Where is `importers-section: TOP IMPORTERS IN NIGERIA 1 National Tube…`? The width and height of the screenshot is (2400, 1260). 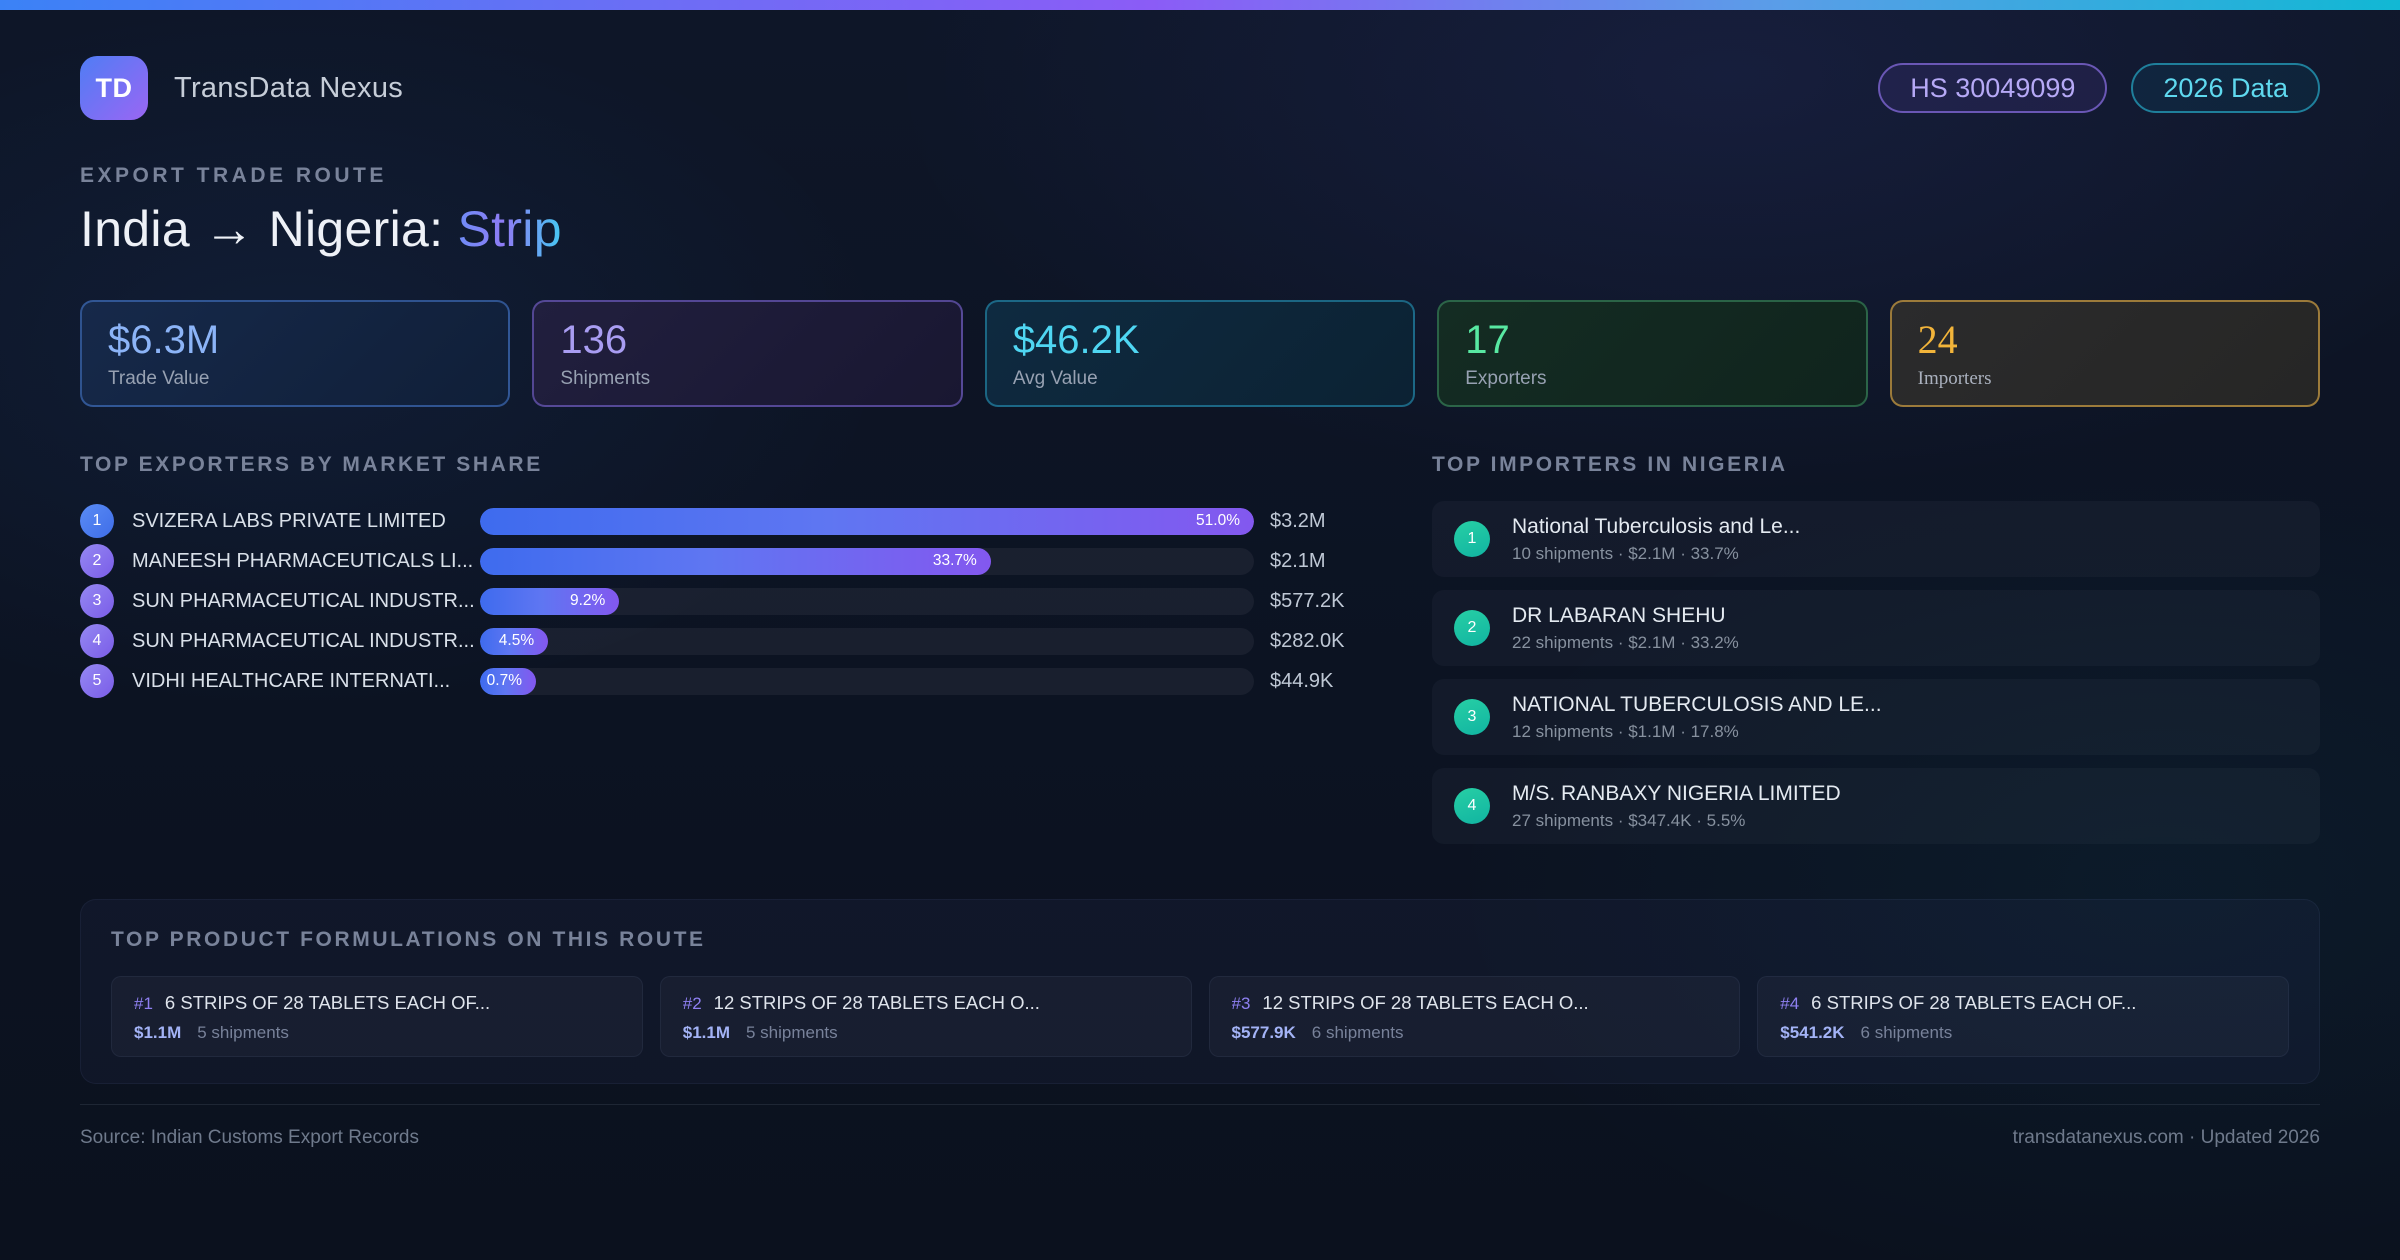 importers-section: TOP IMPORTERS IN NIGERIA 1 National Tube… is located at coordinates (1876, 655).